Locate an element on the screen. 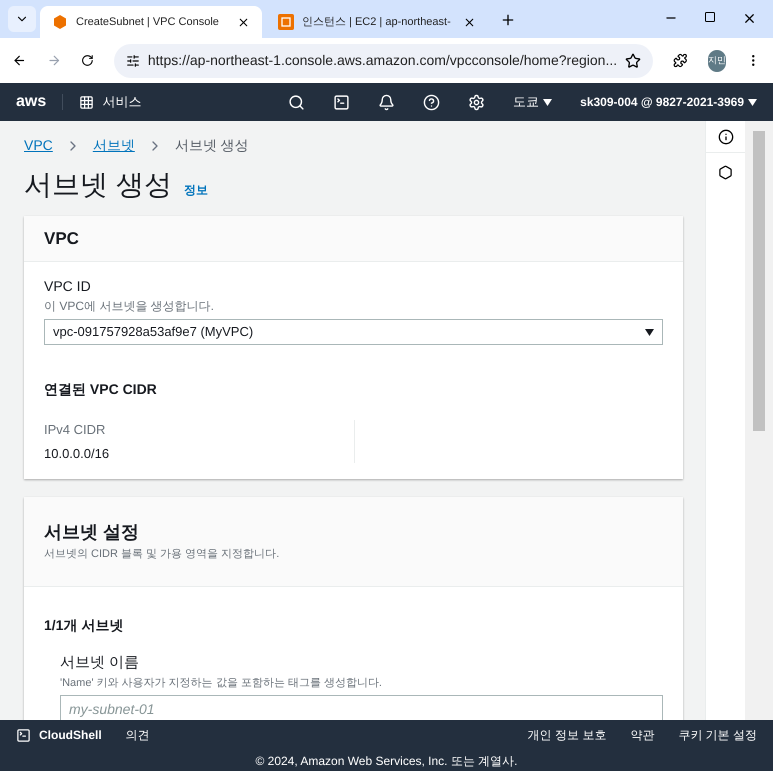  settings-icon is located at coordinates (477, 102).